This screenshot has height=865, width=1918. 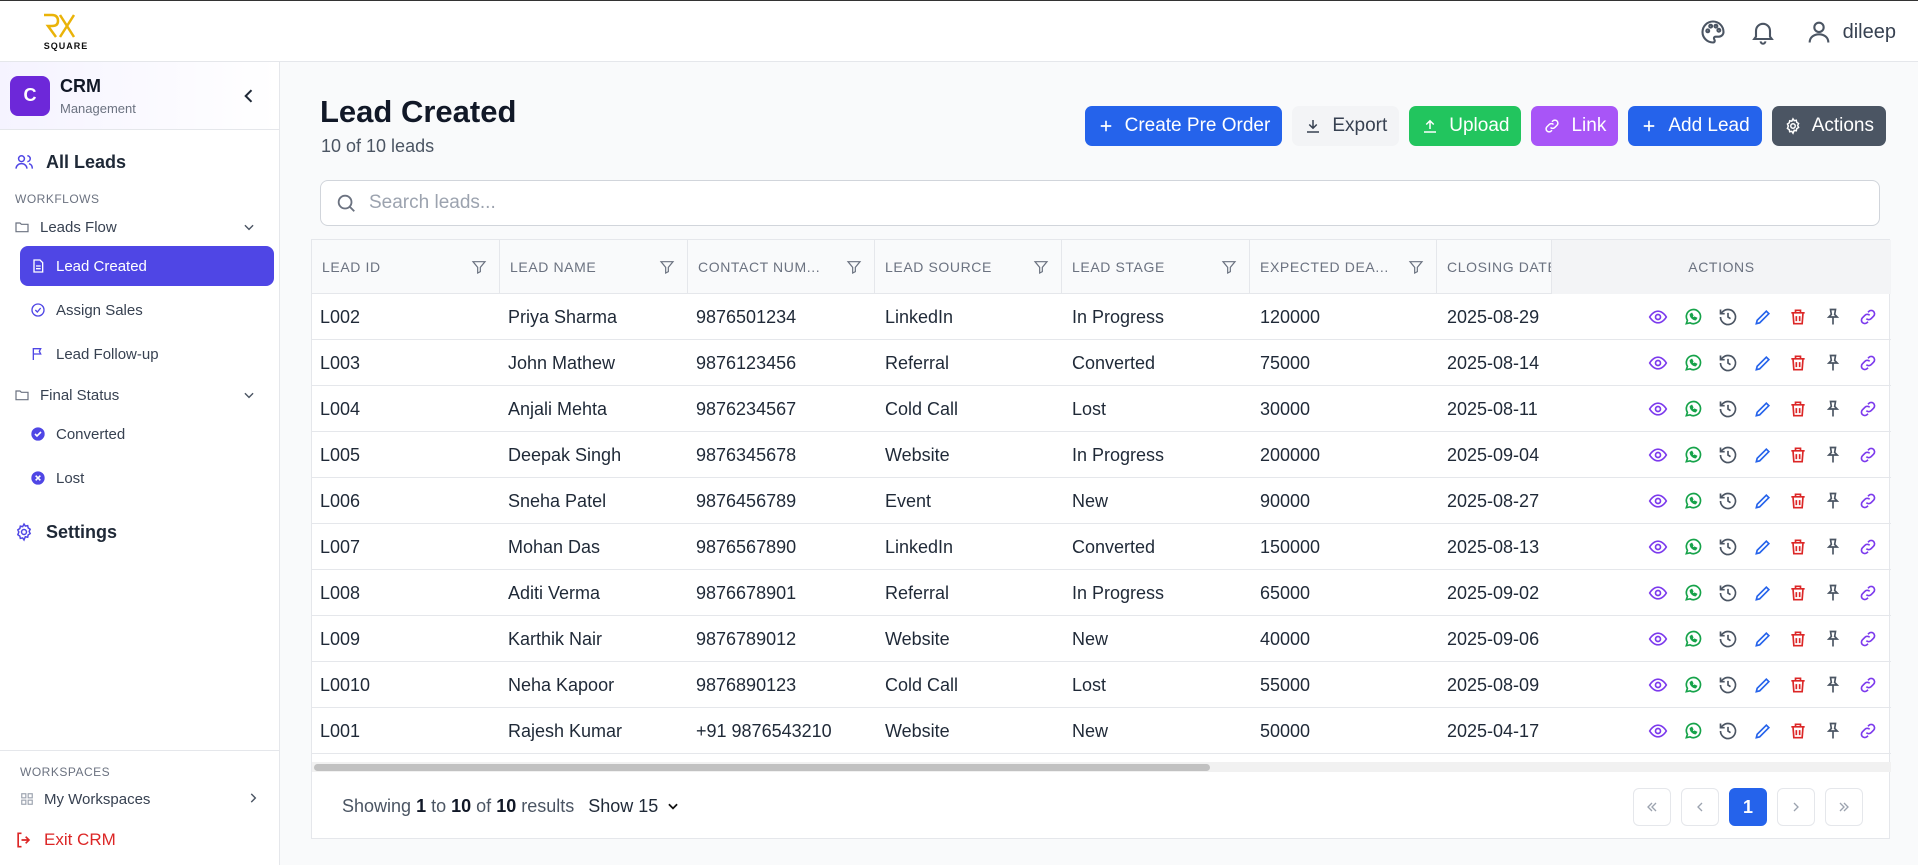 What do you see at coordinates (406, 267) in the screenshot?
I see `column-header-lead-id: LEAD ID` at bounding box center [406, 267].